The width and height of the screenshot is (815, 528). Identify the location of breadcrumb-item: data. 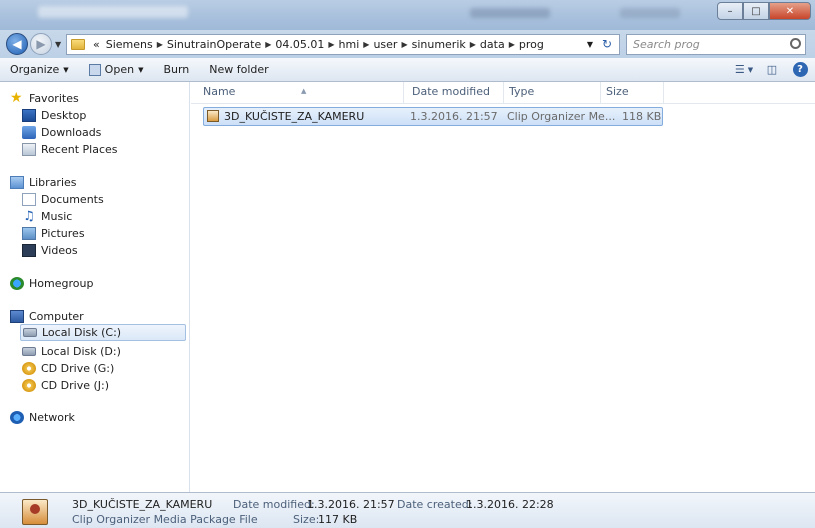
(492, 44).